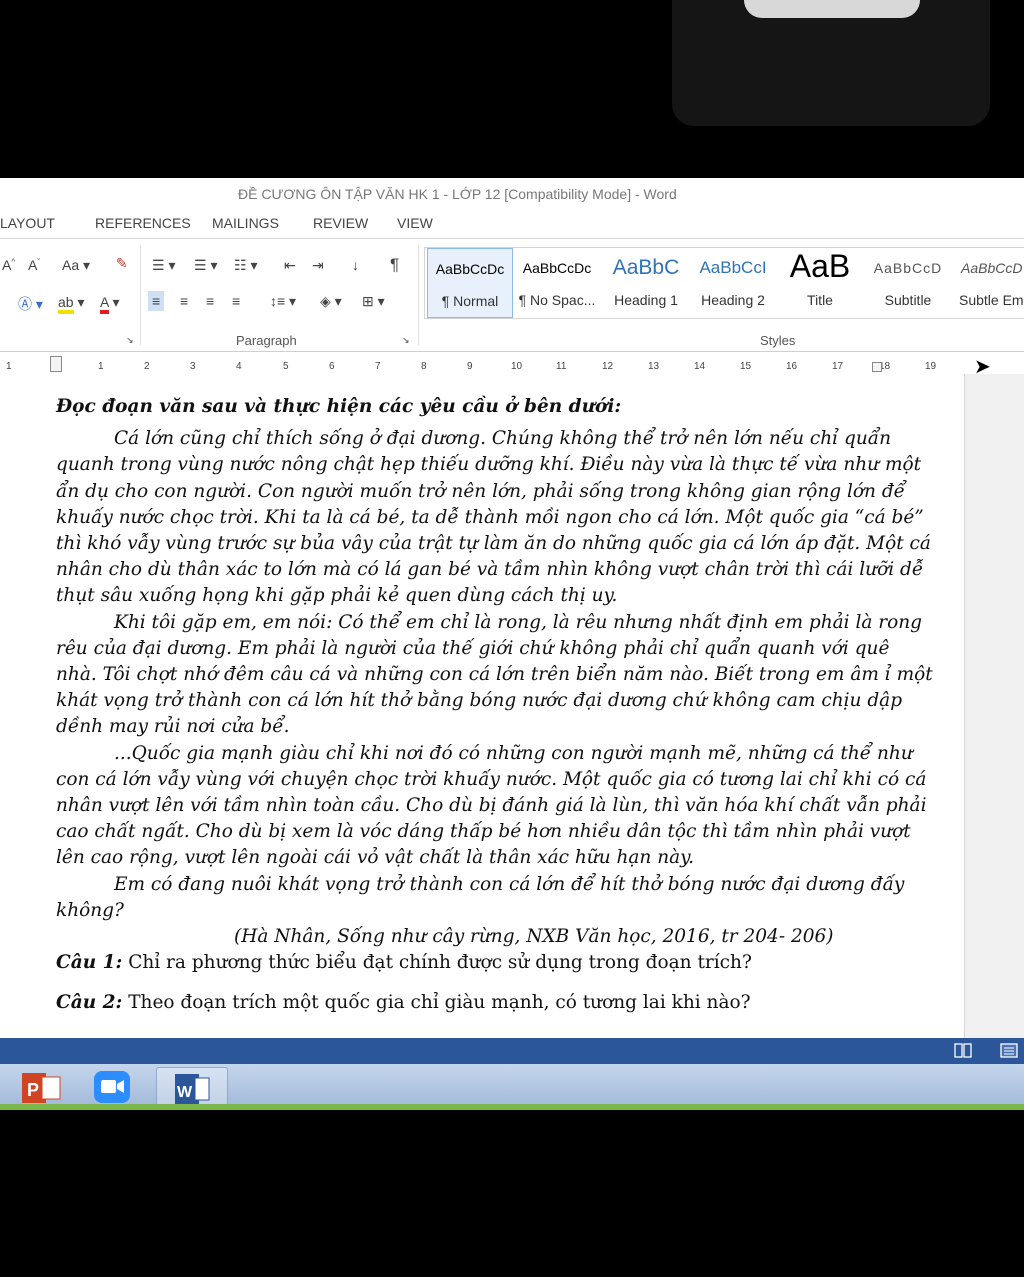  What do you see at coordinates (56, 364) in the screenshot?
I see `left-indent-marker` at bounding box center [56, 364].